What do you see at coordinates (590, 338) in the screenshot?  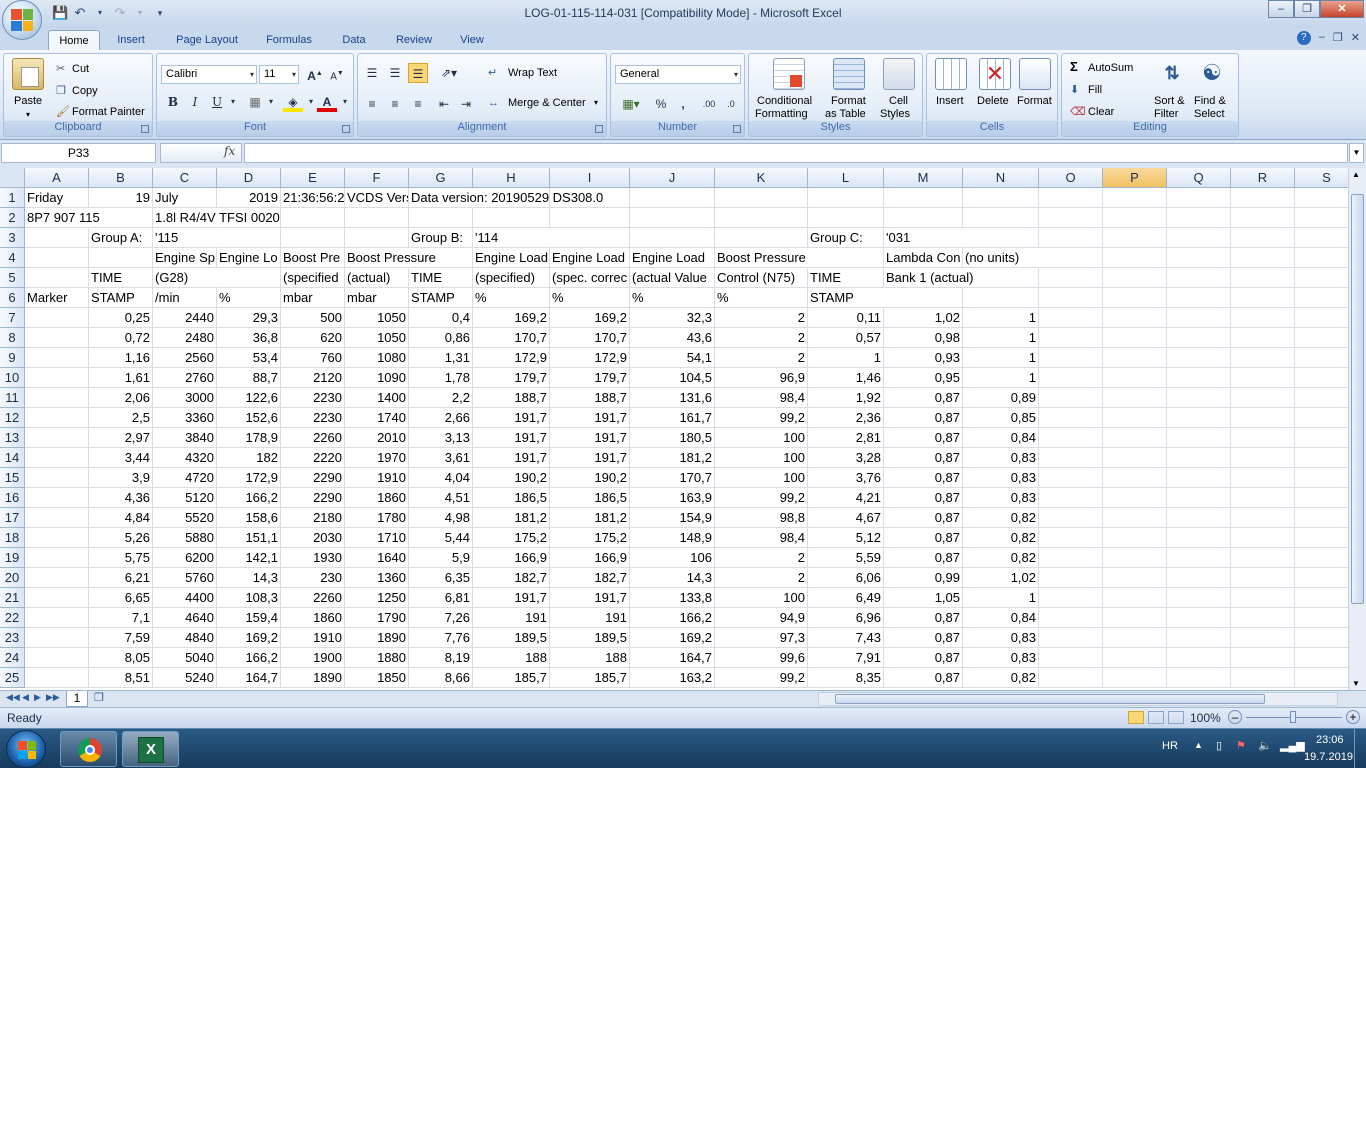 I see `grid-cell: 170,7` at bounding box center [590, 338].